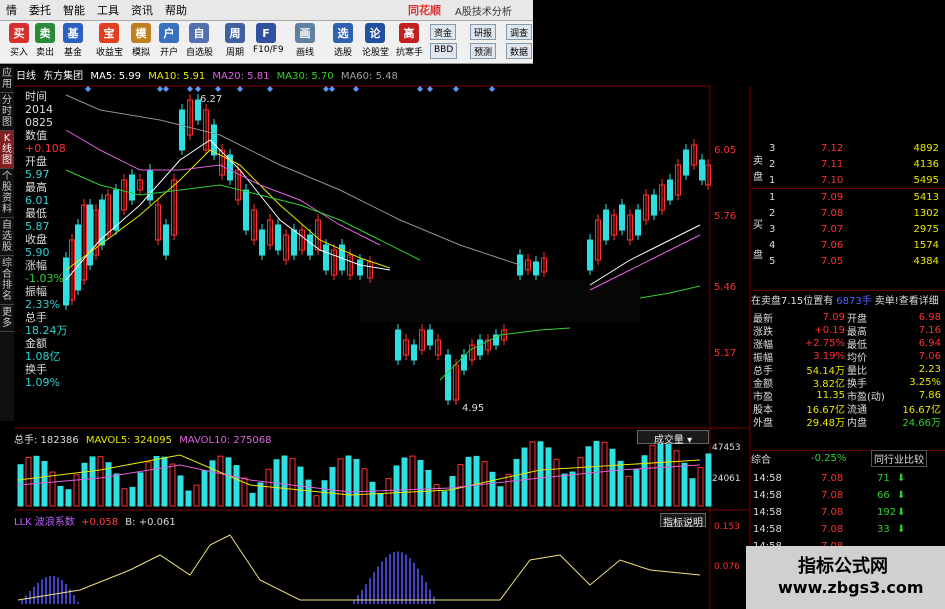 This screenshot has height=609, width=945. I want to click on menu-item: 委托, so click(40, 10).